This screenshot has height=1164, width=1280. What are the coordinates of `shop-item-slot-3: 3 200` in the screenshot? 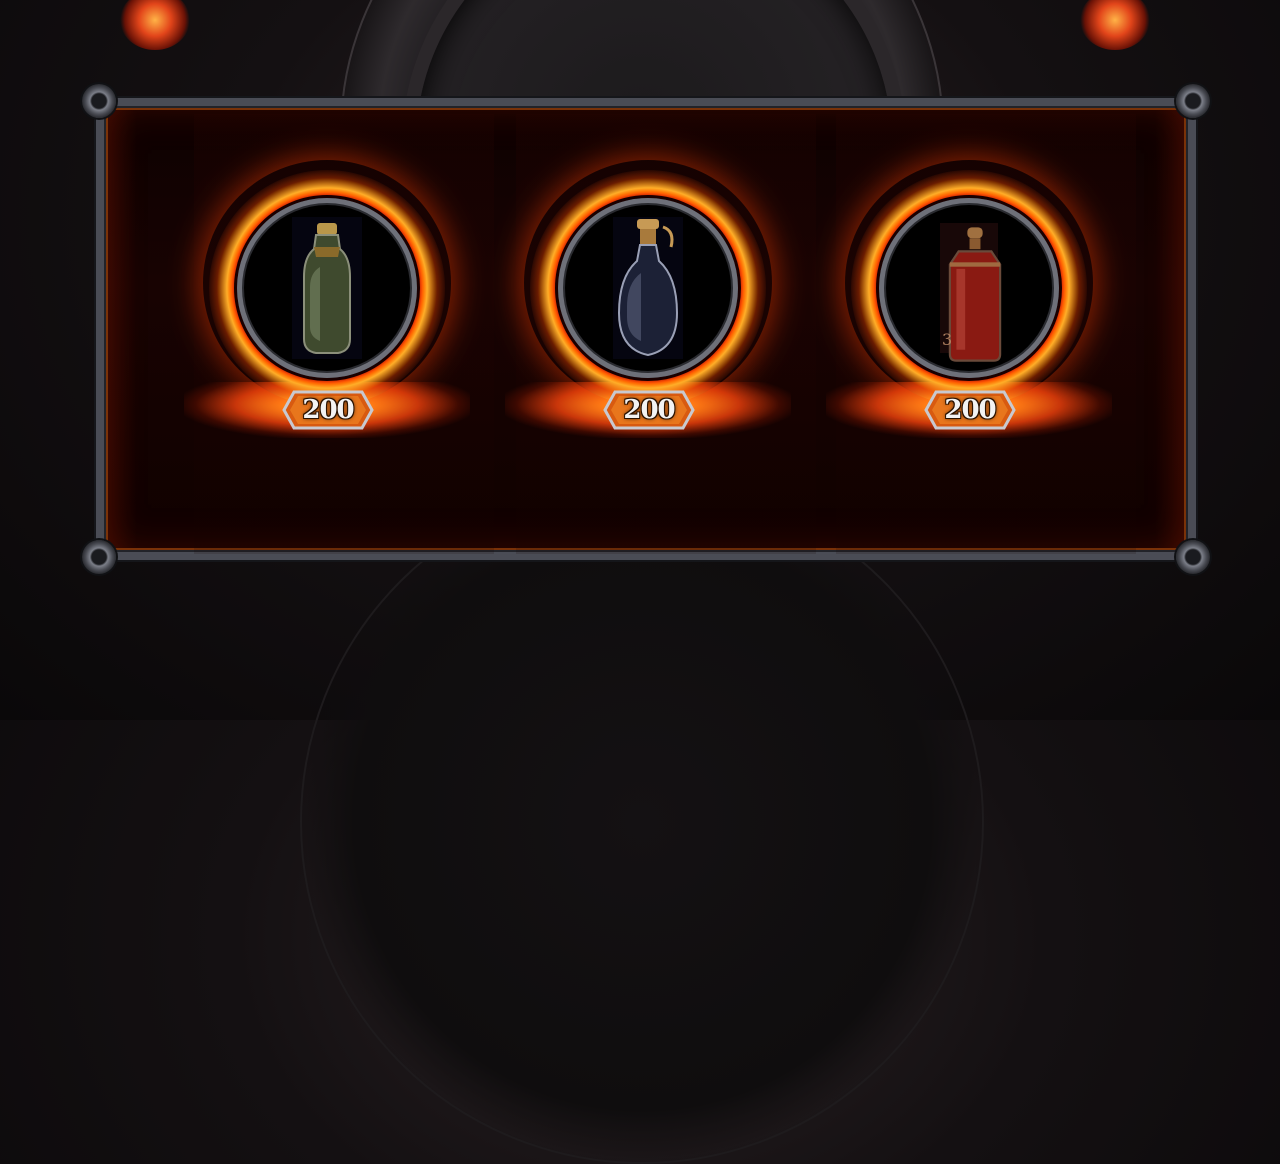 It's located at (969, 315).